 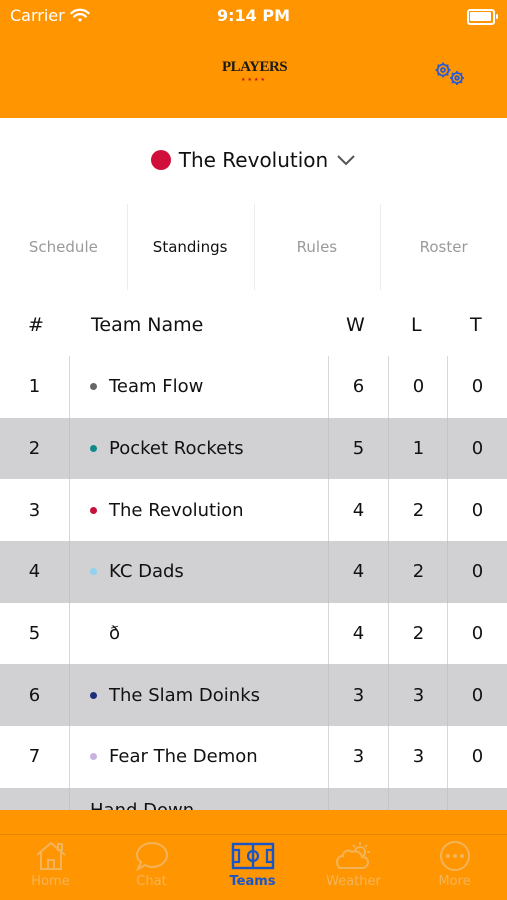 What do you see at coordinates (36, 325) in the screenshot?
I see `column-rank: #` at bounding box center [36, 325].